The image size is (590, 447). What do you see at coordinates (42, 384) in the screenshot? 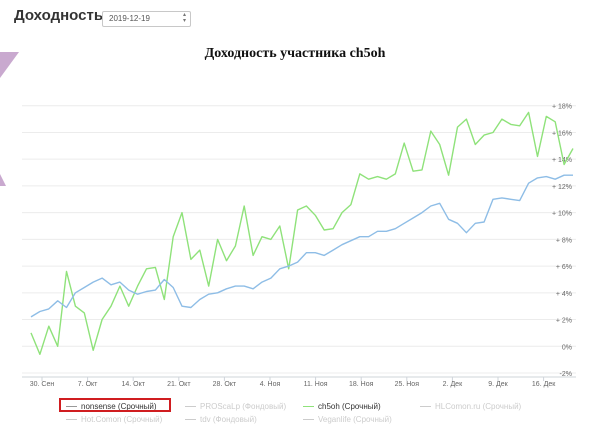
I see `x-tick-label: 30. Сен` at bounding box center [42, 384].